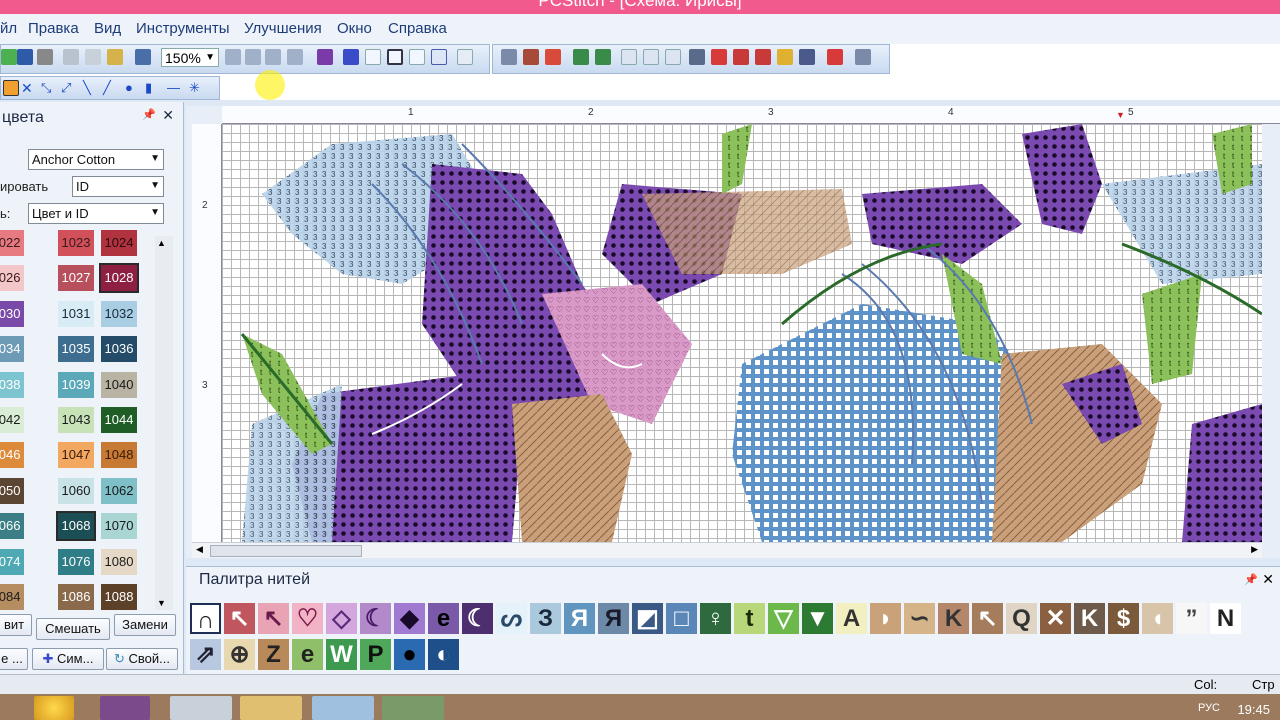 The height and width of the screenshot is (720, 1280). What do you see at coordinates (153, 88) in the screenshot?
I see `bead-icon: ▮` at bounding box center [153, 88].